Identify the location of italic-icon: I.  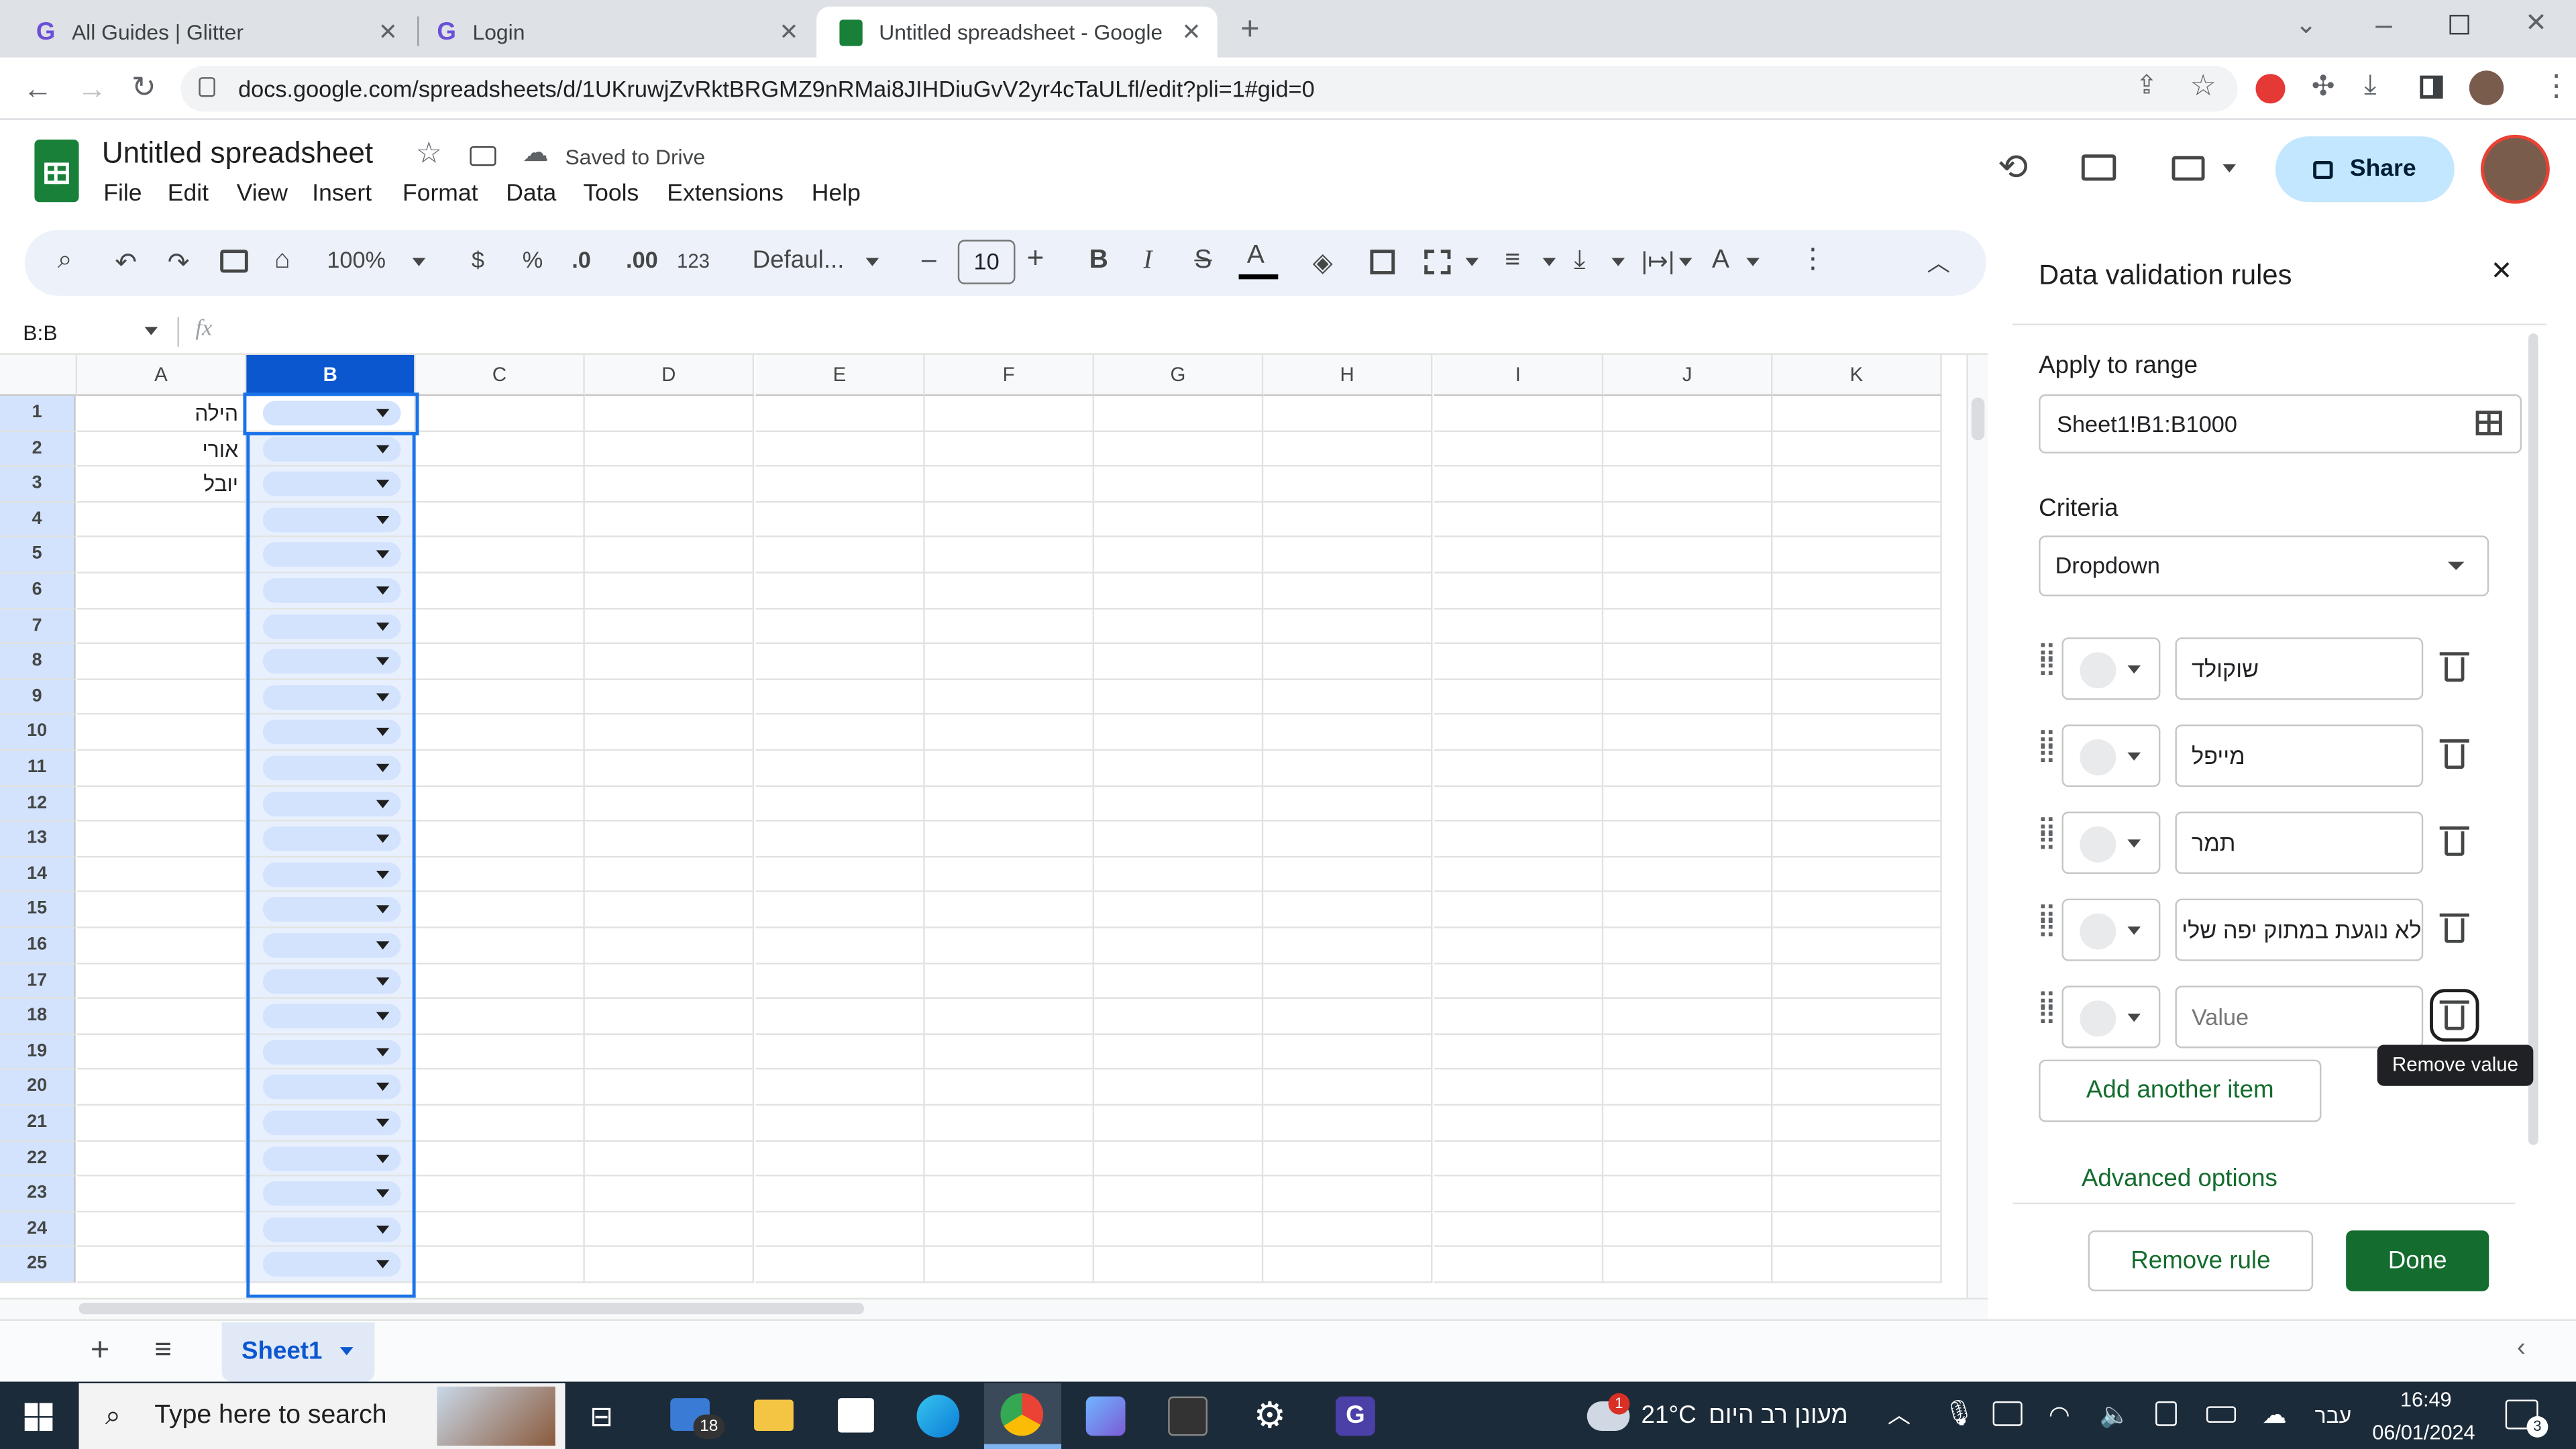
(1147, 261).